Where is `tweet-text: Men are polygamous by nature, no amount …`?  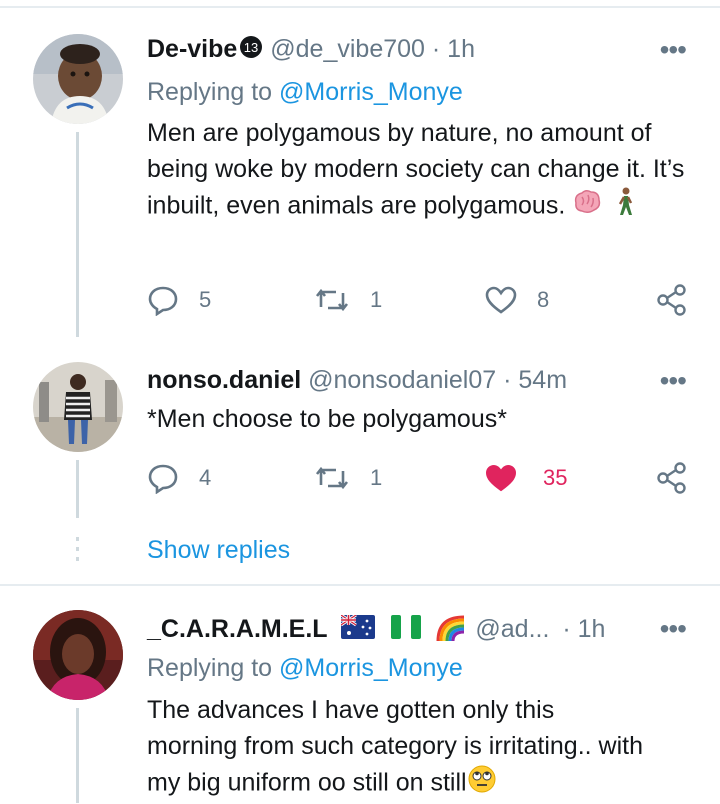
tweet-text: Men are polygamous by nature, no amount … is located at coordinates (417, 171).